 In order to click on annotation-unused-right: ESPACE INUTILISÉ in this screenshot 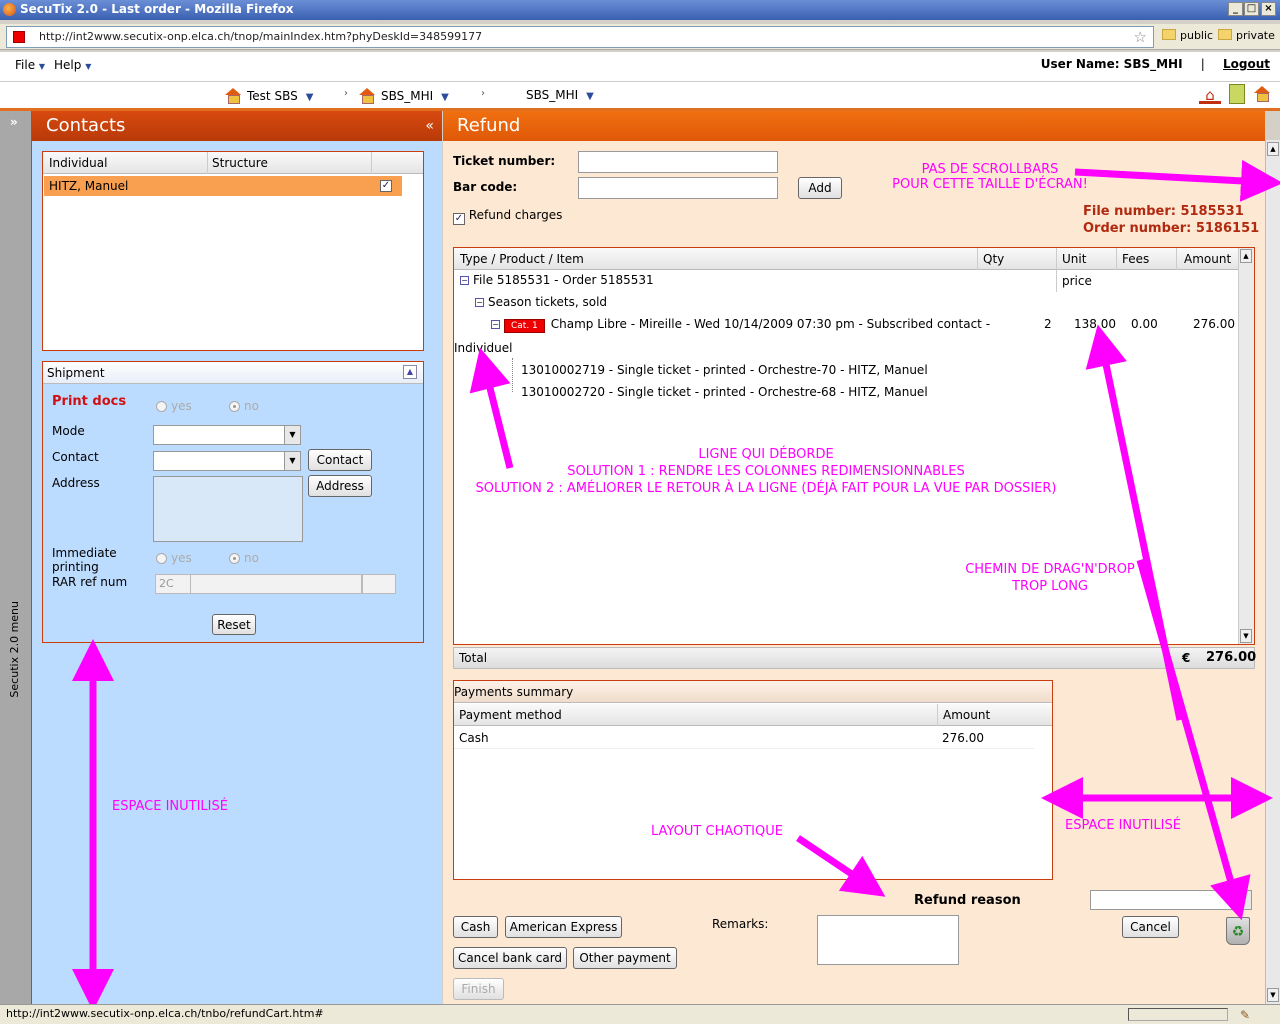, I will do `click(1123, 825)`.